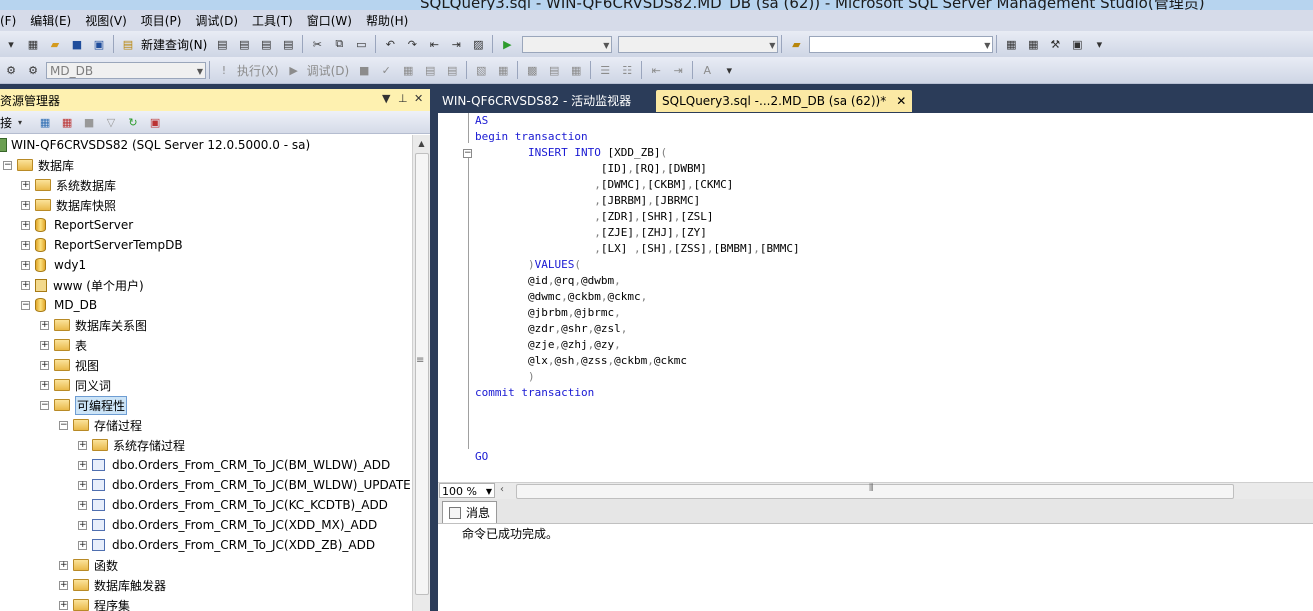  Describe the element at coordinates (38, 165) in the screenshot. I see `tree-node: − 数据库` at that location.